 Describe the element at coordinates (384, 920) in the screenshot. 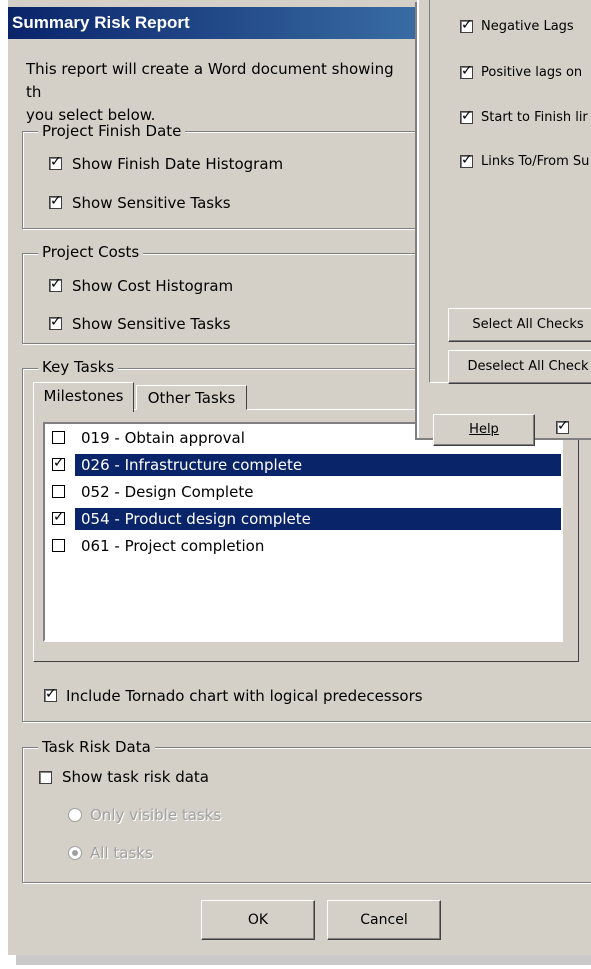

I see `cancel-button: Cancel` at that location.